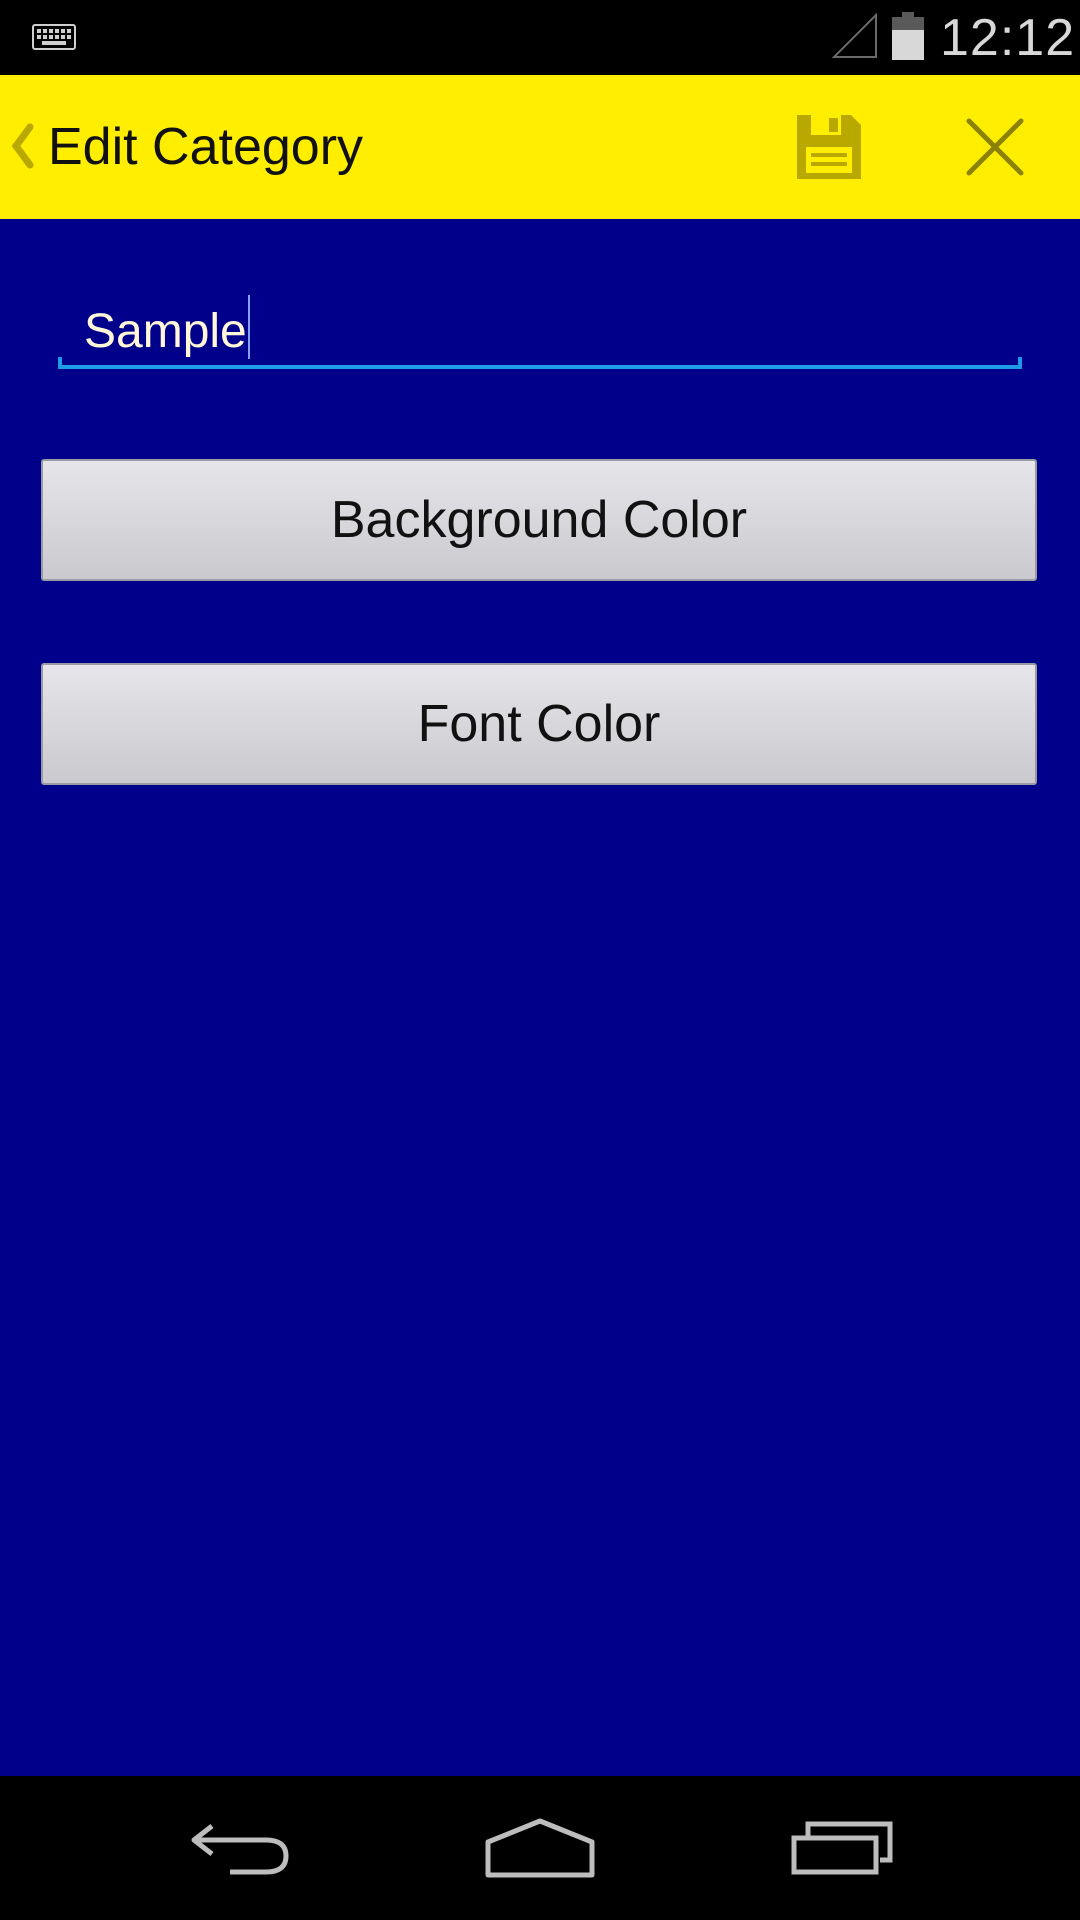 This screenshot has height=1920, width=1080. Describe the element at coordinates (165, 331) in the screenshot. I see `category-name-value: Sample` at that location.